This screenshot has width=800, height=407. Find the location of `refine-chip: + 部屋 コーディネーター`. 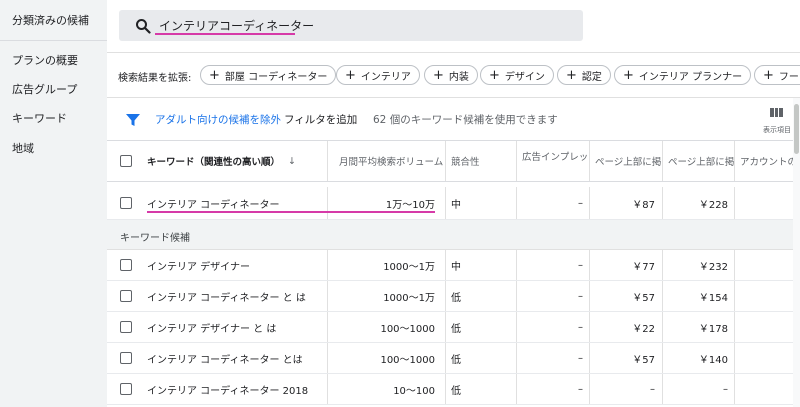

refine-chip: + 部屋 コーディネーター is located at coordinates (268, 75).